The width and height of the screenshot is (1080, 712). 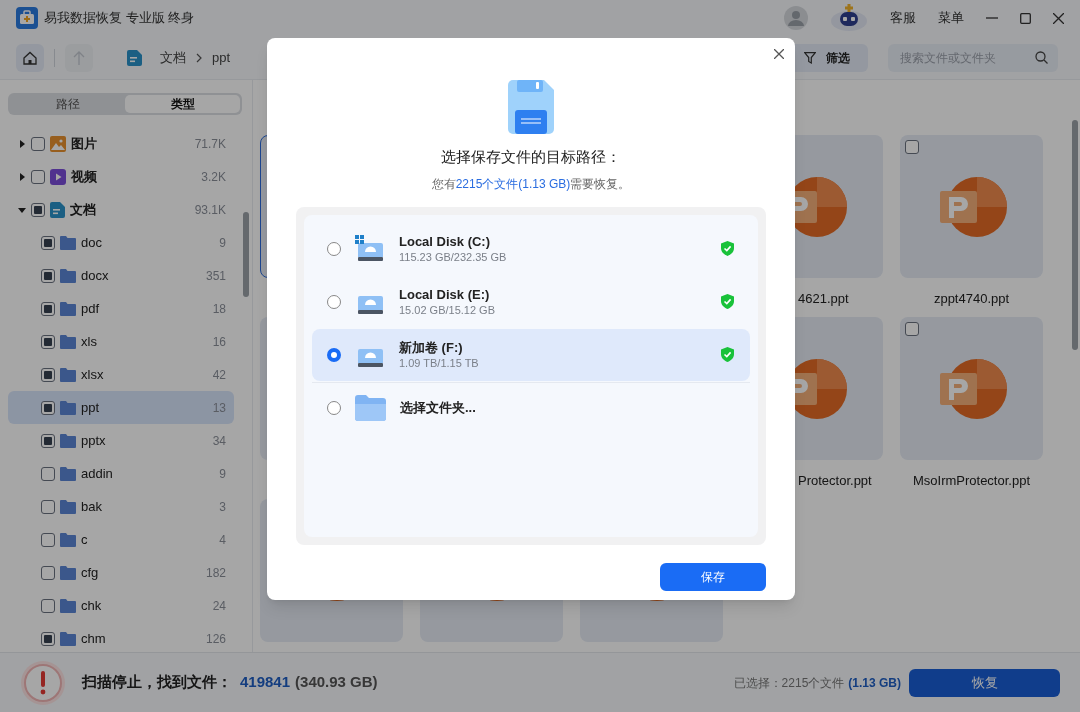 What do you see at coordinates (265, 682) in the screenshot?
I see `found-count: 419841` at bounding box center [265, 682].